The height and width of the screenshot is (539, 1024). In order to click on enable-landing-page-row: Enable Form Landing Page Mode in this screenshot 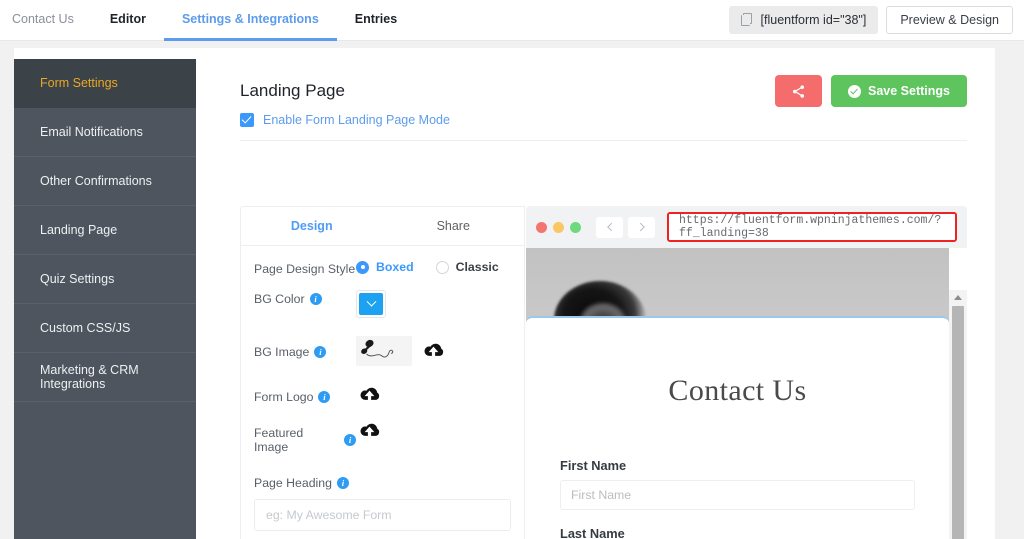, I will do `click(603, 120)`.